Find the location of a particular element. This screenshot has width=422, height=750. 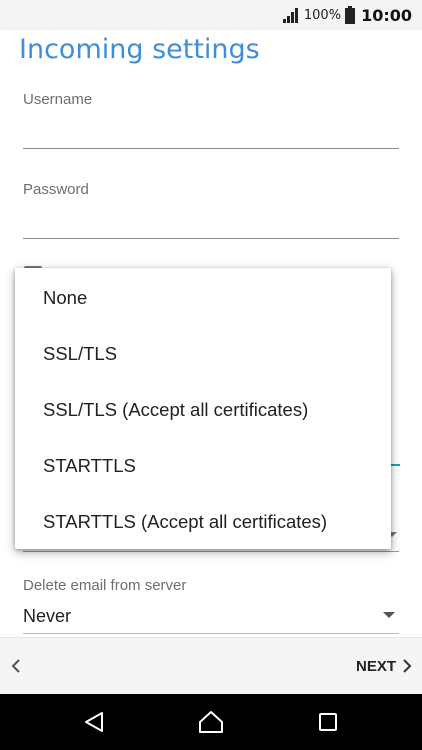

menu-item-ssl-tls-accept-all: SSL/TLS (Accept all certificates) is located at coordinates (203, 410).